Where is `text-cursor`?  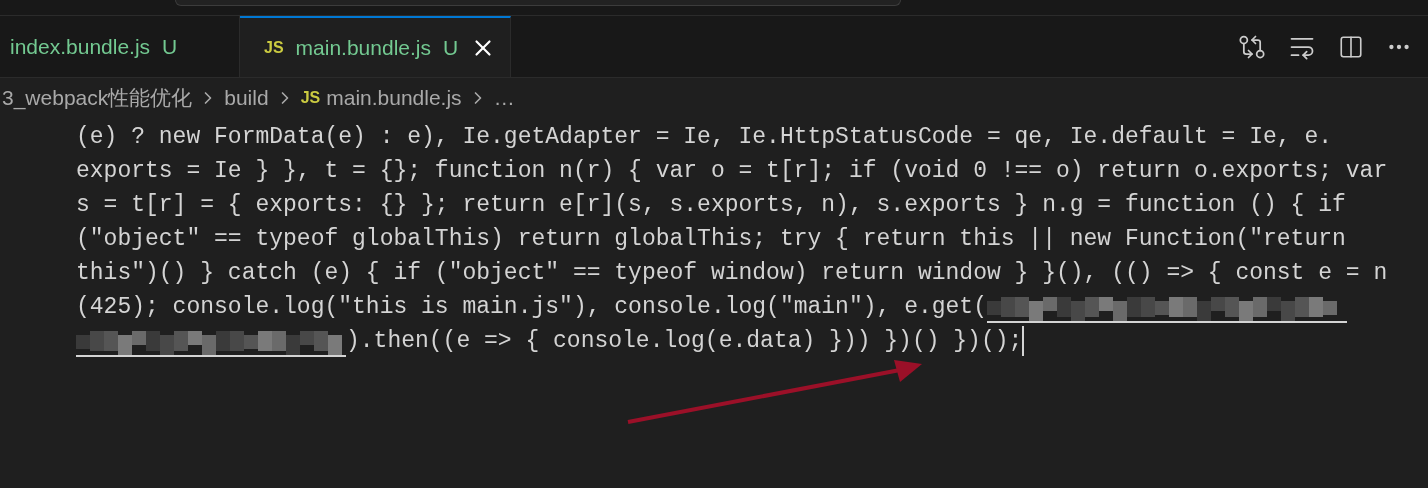
text-cursor is located at coordinates (1023, 341).